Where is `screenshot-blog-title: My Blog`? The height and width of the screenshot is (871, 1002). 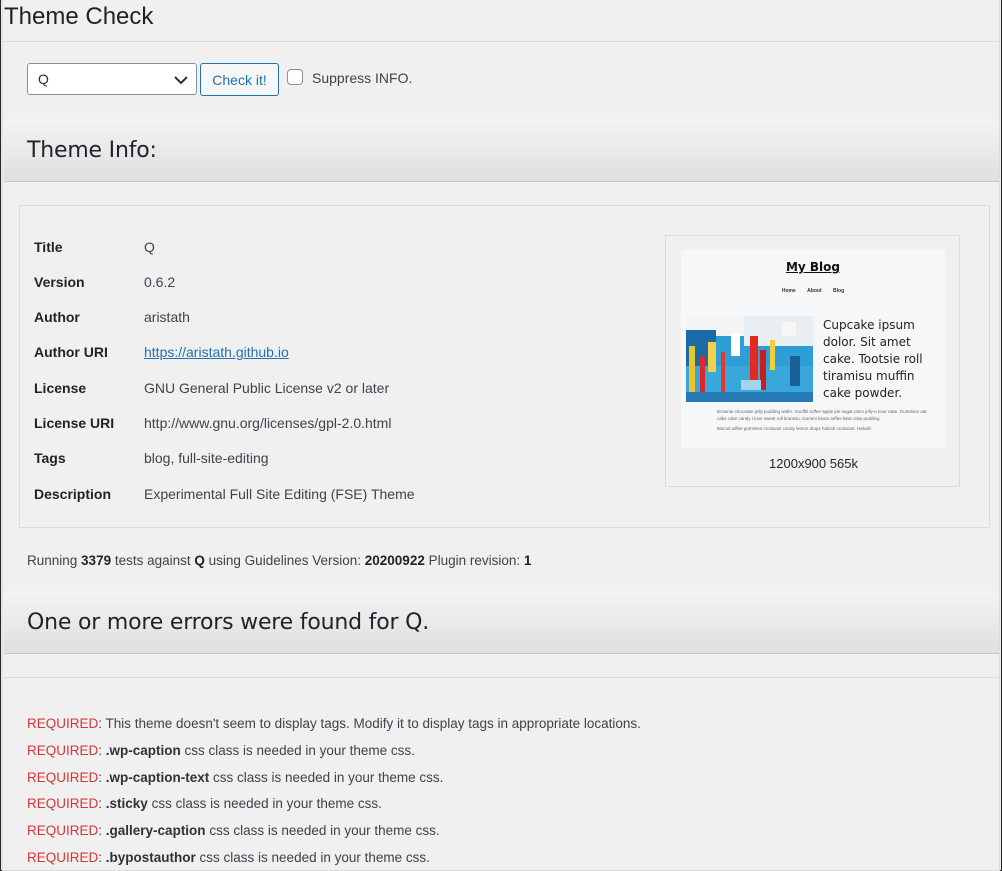 screenshot-blog-title: My Blog is located at coordinates (813, 267).